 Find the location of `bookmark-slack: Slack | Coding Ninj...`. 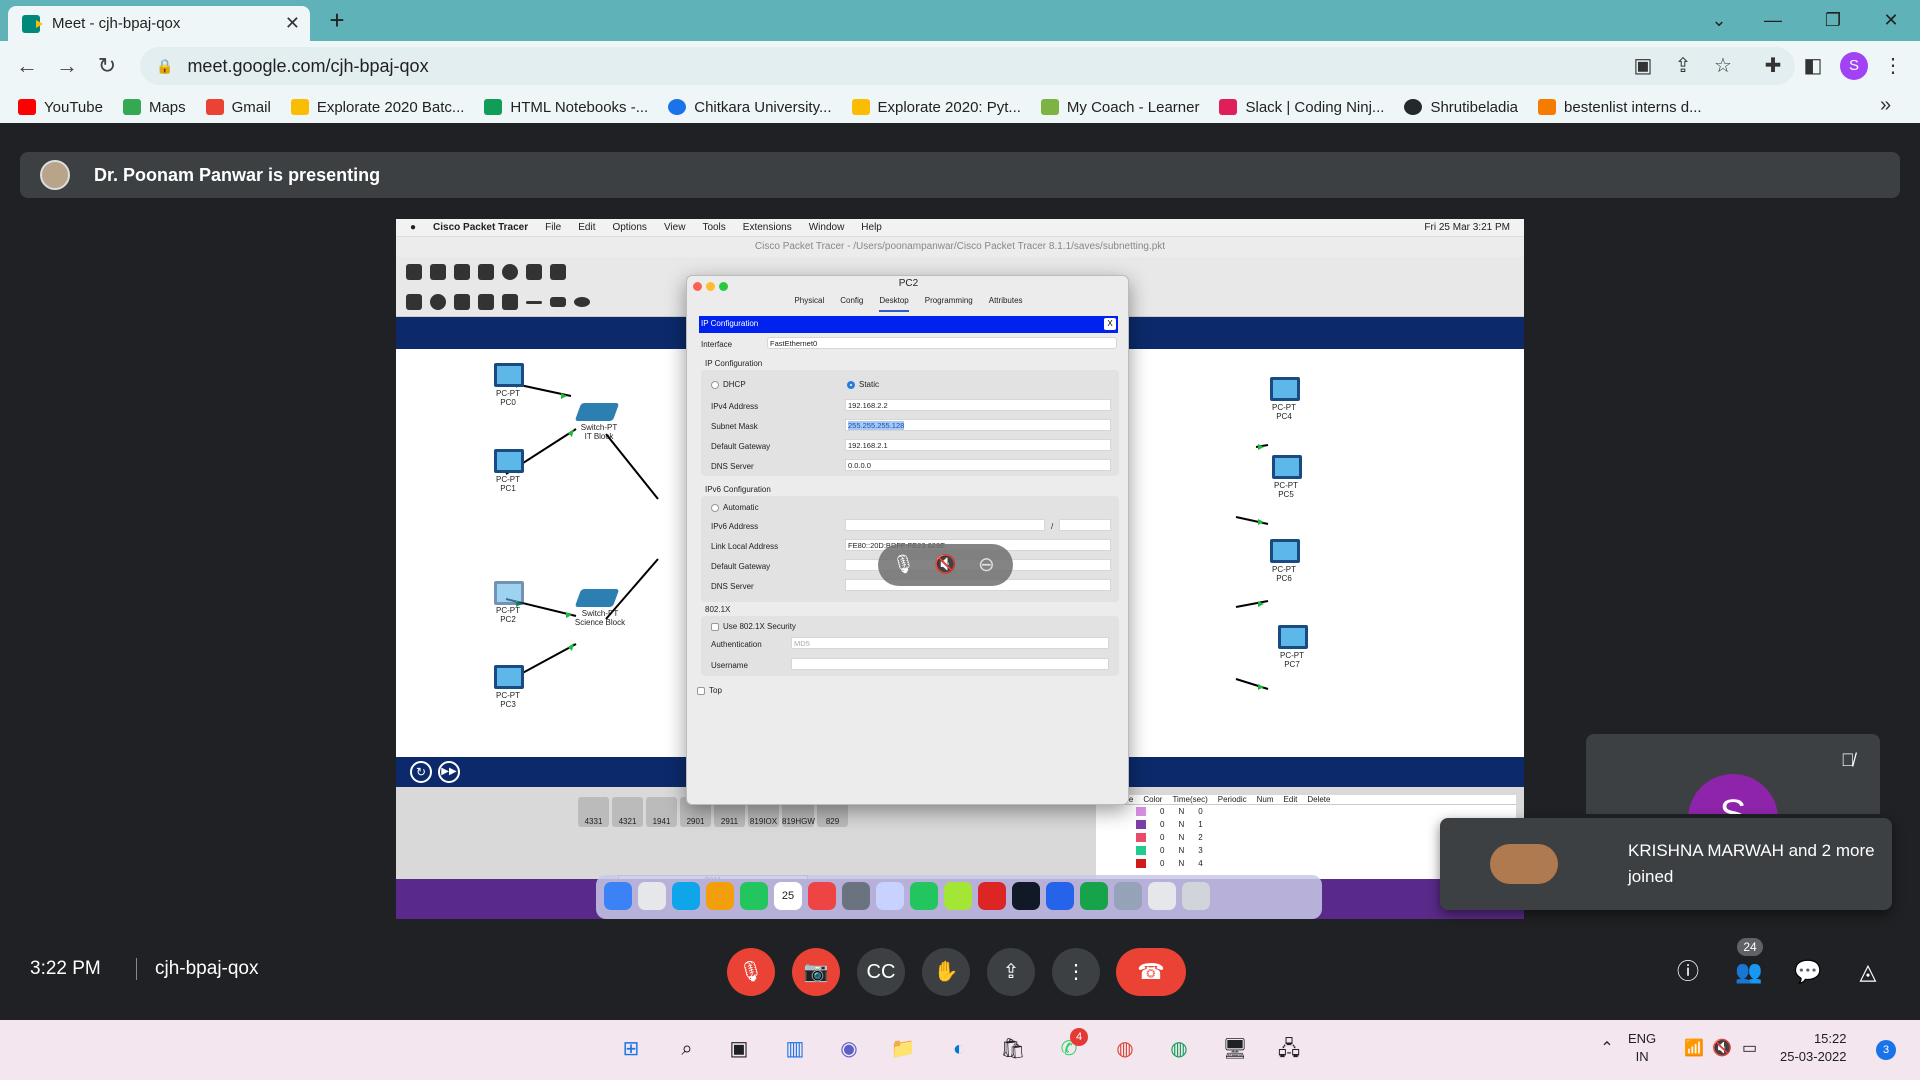

bookmark-slack: Slack | Coding Ninj... is located at coordinates (1301, 107).